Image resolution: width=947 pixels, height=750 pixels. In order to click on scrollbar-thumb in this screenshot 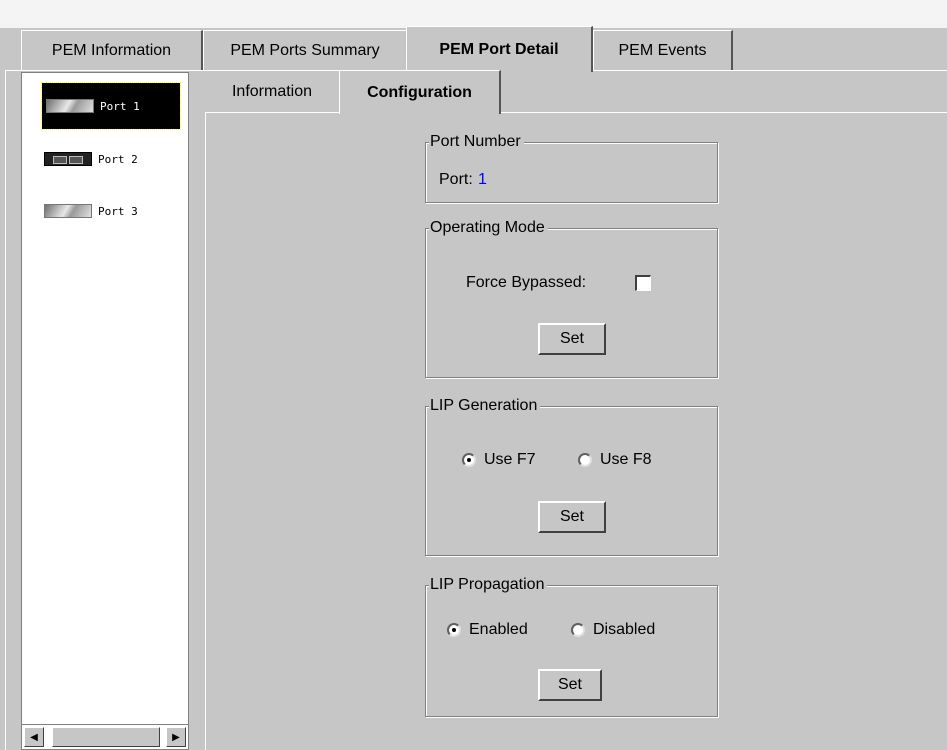, I will do `click(106, 737)`.